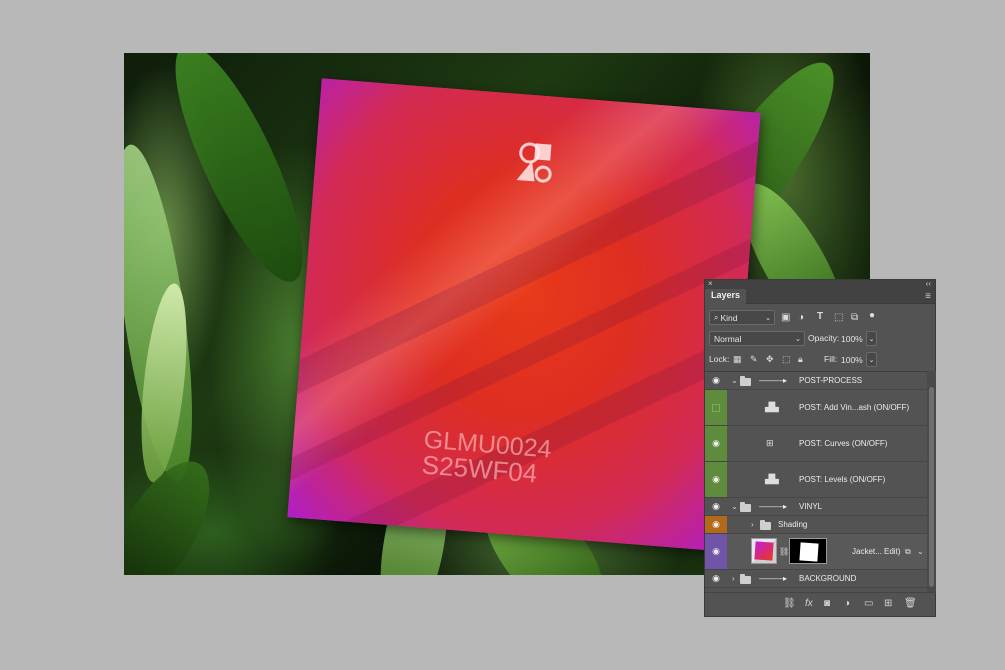 This screenshot has height=670, width=1005. Describe the element at coordinates (754, 359) in the screenshot. I see `lock-image-icon: ✎` at that location.